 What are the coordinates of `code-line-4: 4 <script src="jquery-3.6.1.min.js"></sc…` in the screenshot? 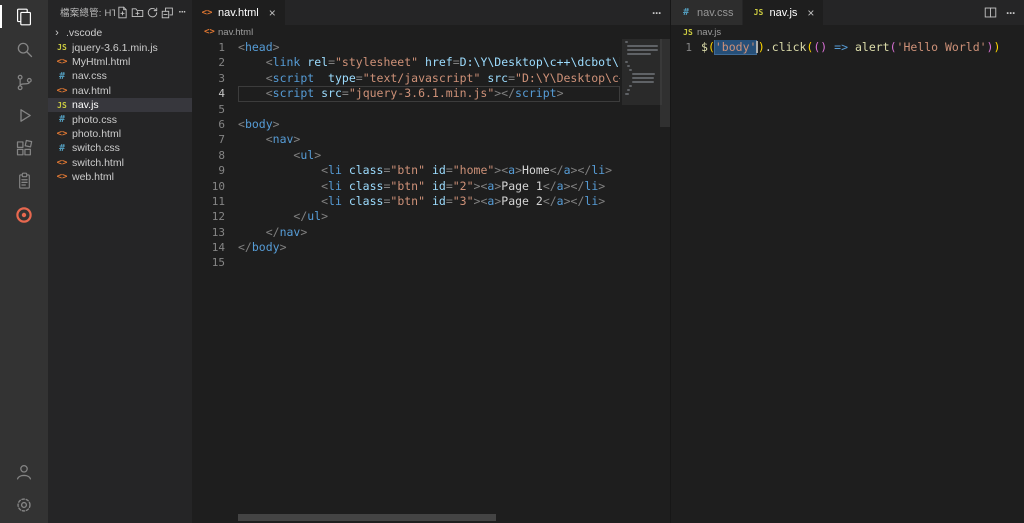 It's located at (431, 93).